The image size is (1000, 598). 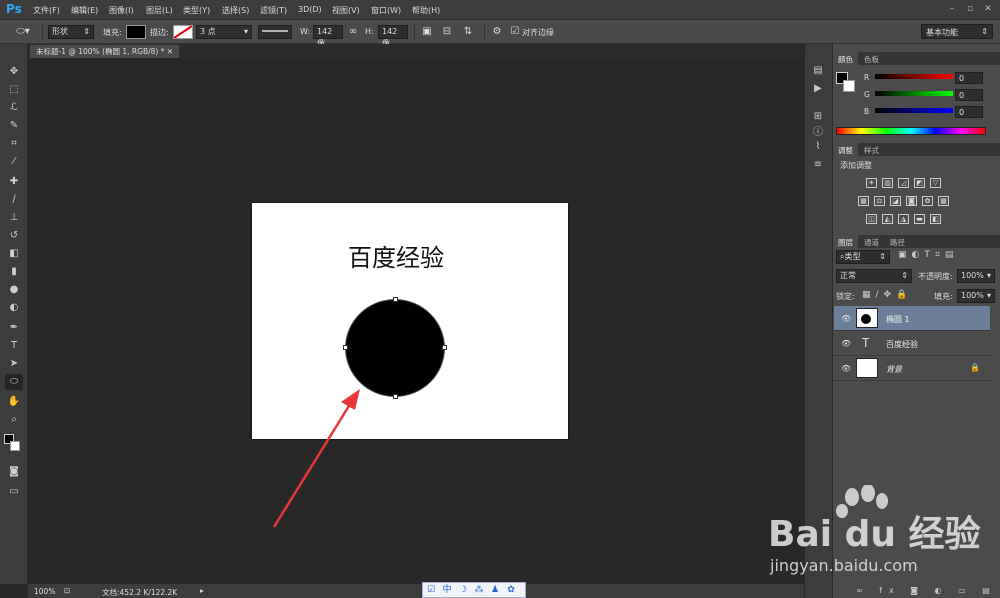 What do you see at coordinates (903, 183) in the screenshot?
I see `curves-adjust-icon: ◿` at bounding box center [903, 183].